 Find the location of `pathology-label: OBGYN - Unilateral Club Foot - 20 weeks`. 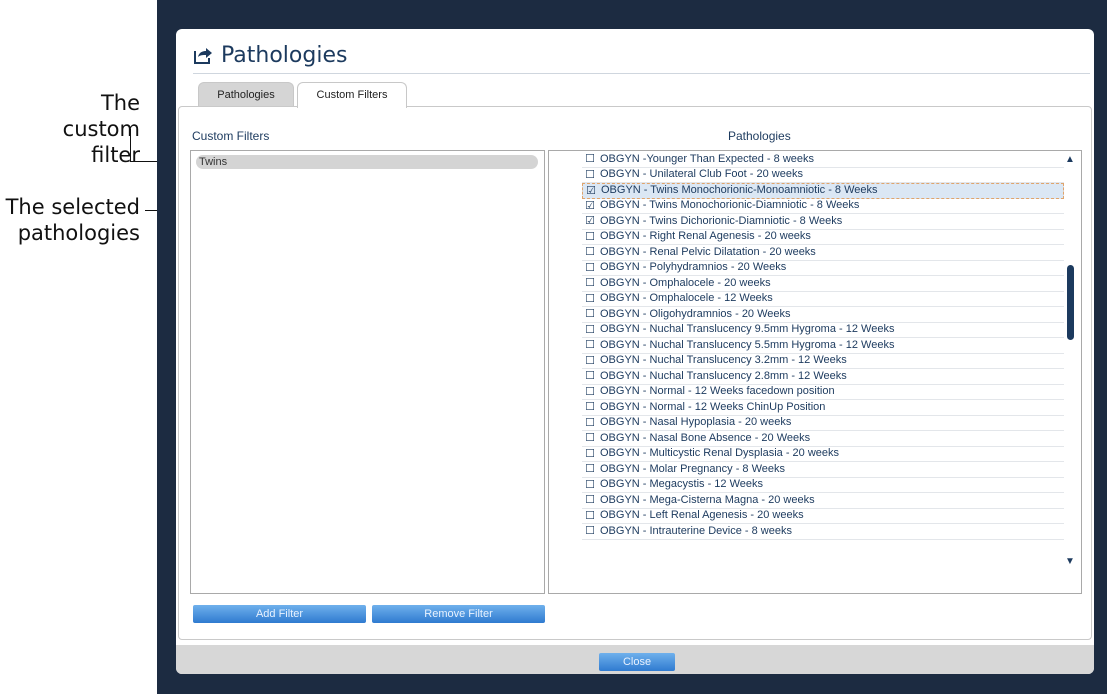

pathology-label: OBGYN - Unilateral Club Foot - 20 weeks is located at coordinates (701, 174).